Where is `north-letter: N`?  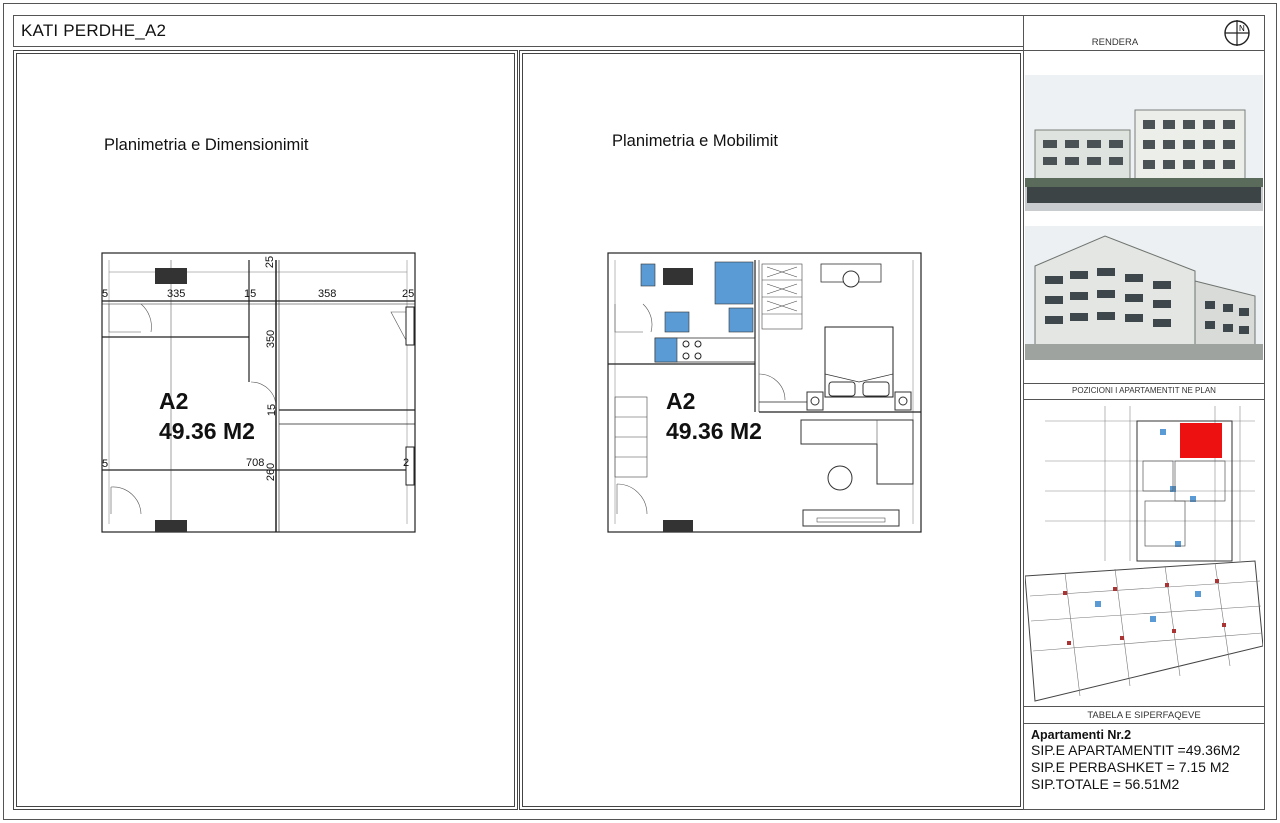 north-letter: N is located at coordinates (1242, 28).